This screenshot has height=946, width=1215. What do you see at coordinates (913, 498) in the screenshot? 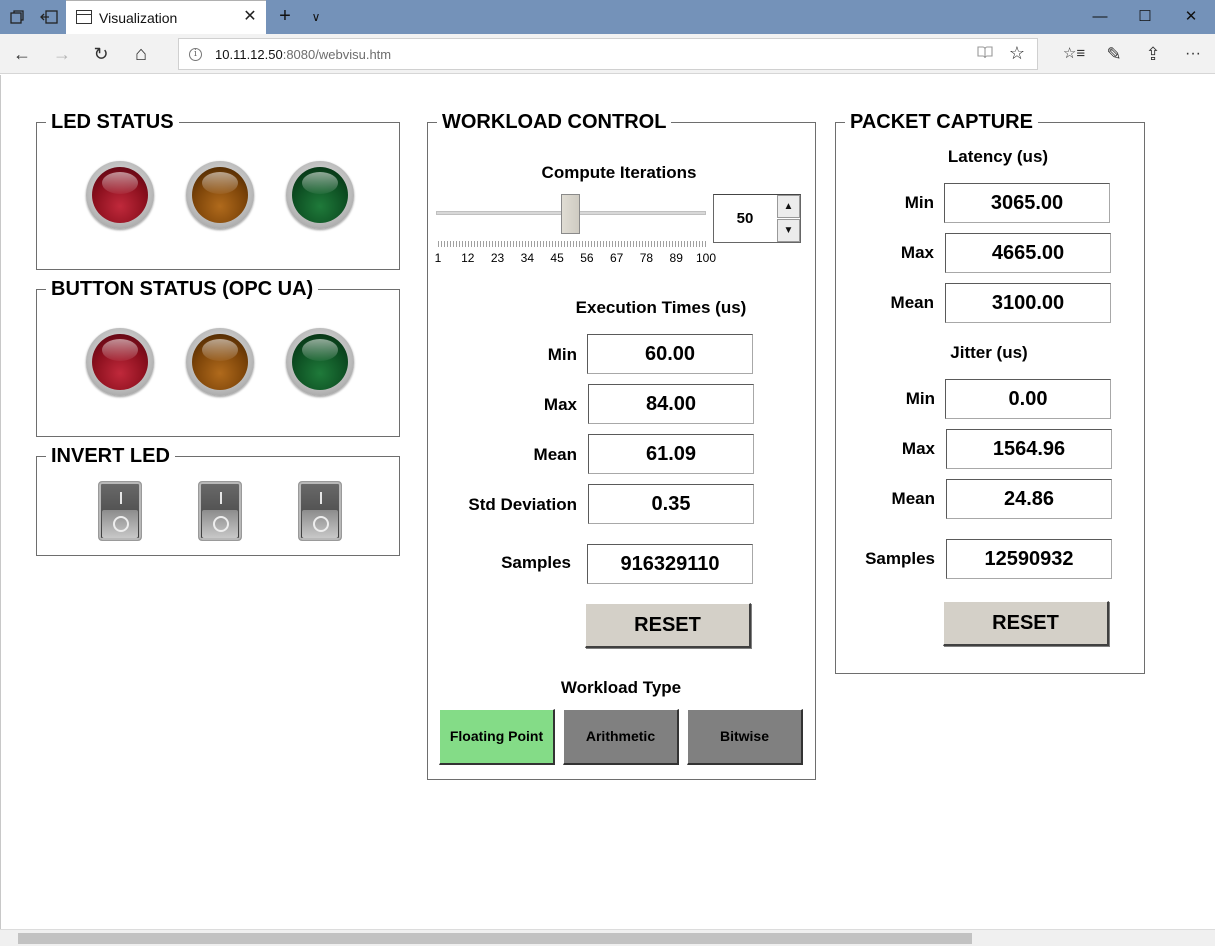
I see `jitter-mean-label: Mean` at bounding box center [913, 498].